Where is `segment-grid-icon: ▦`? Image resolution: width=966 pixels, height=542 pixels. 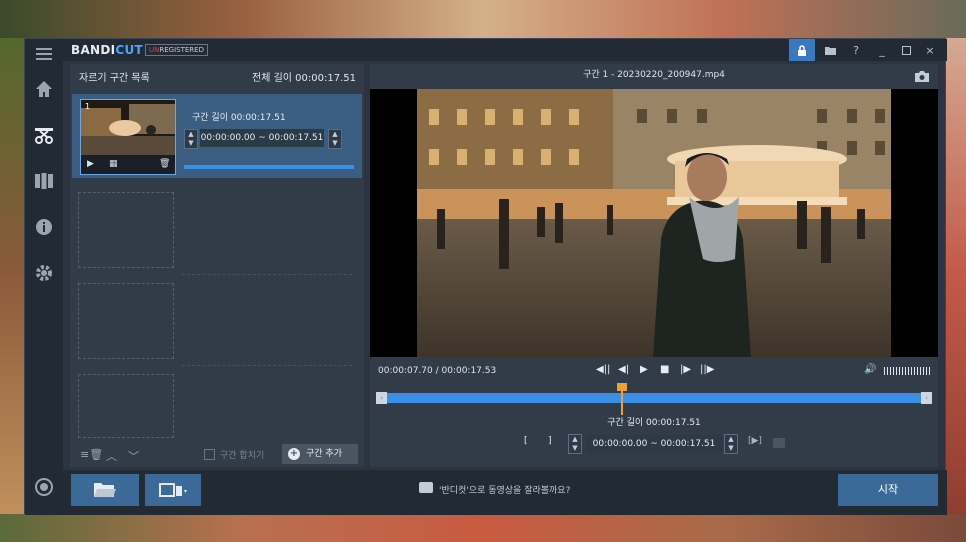 segment-grid-icon: ▦ is located at coordinates (113, 164).